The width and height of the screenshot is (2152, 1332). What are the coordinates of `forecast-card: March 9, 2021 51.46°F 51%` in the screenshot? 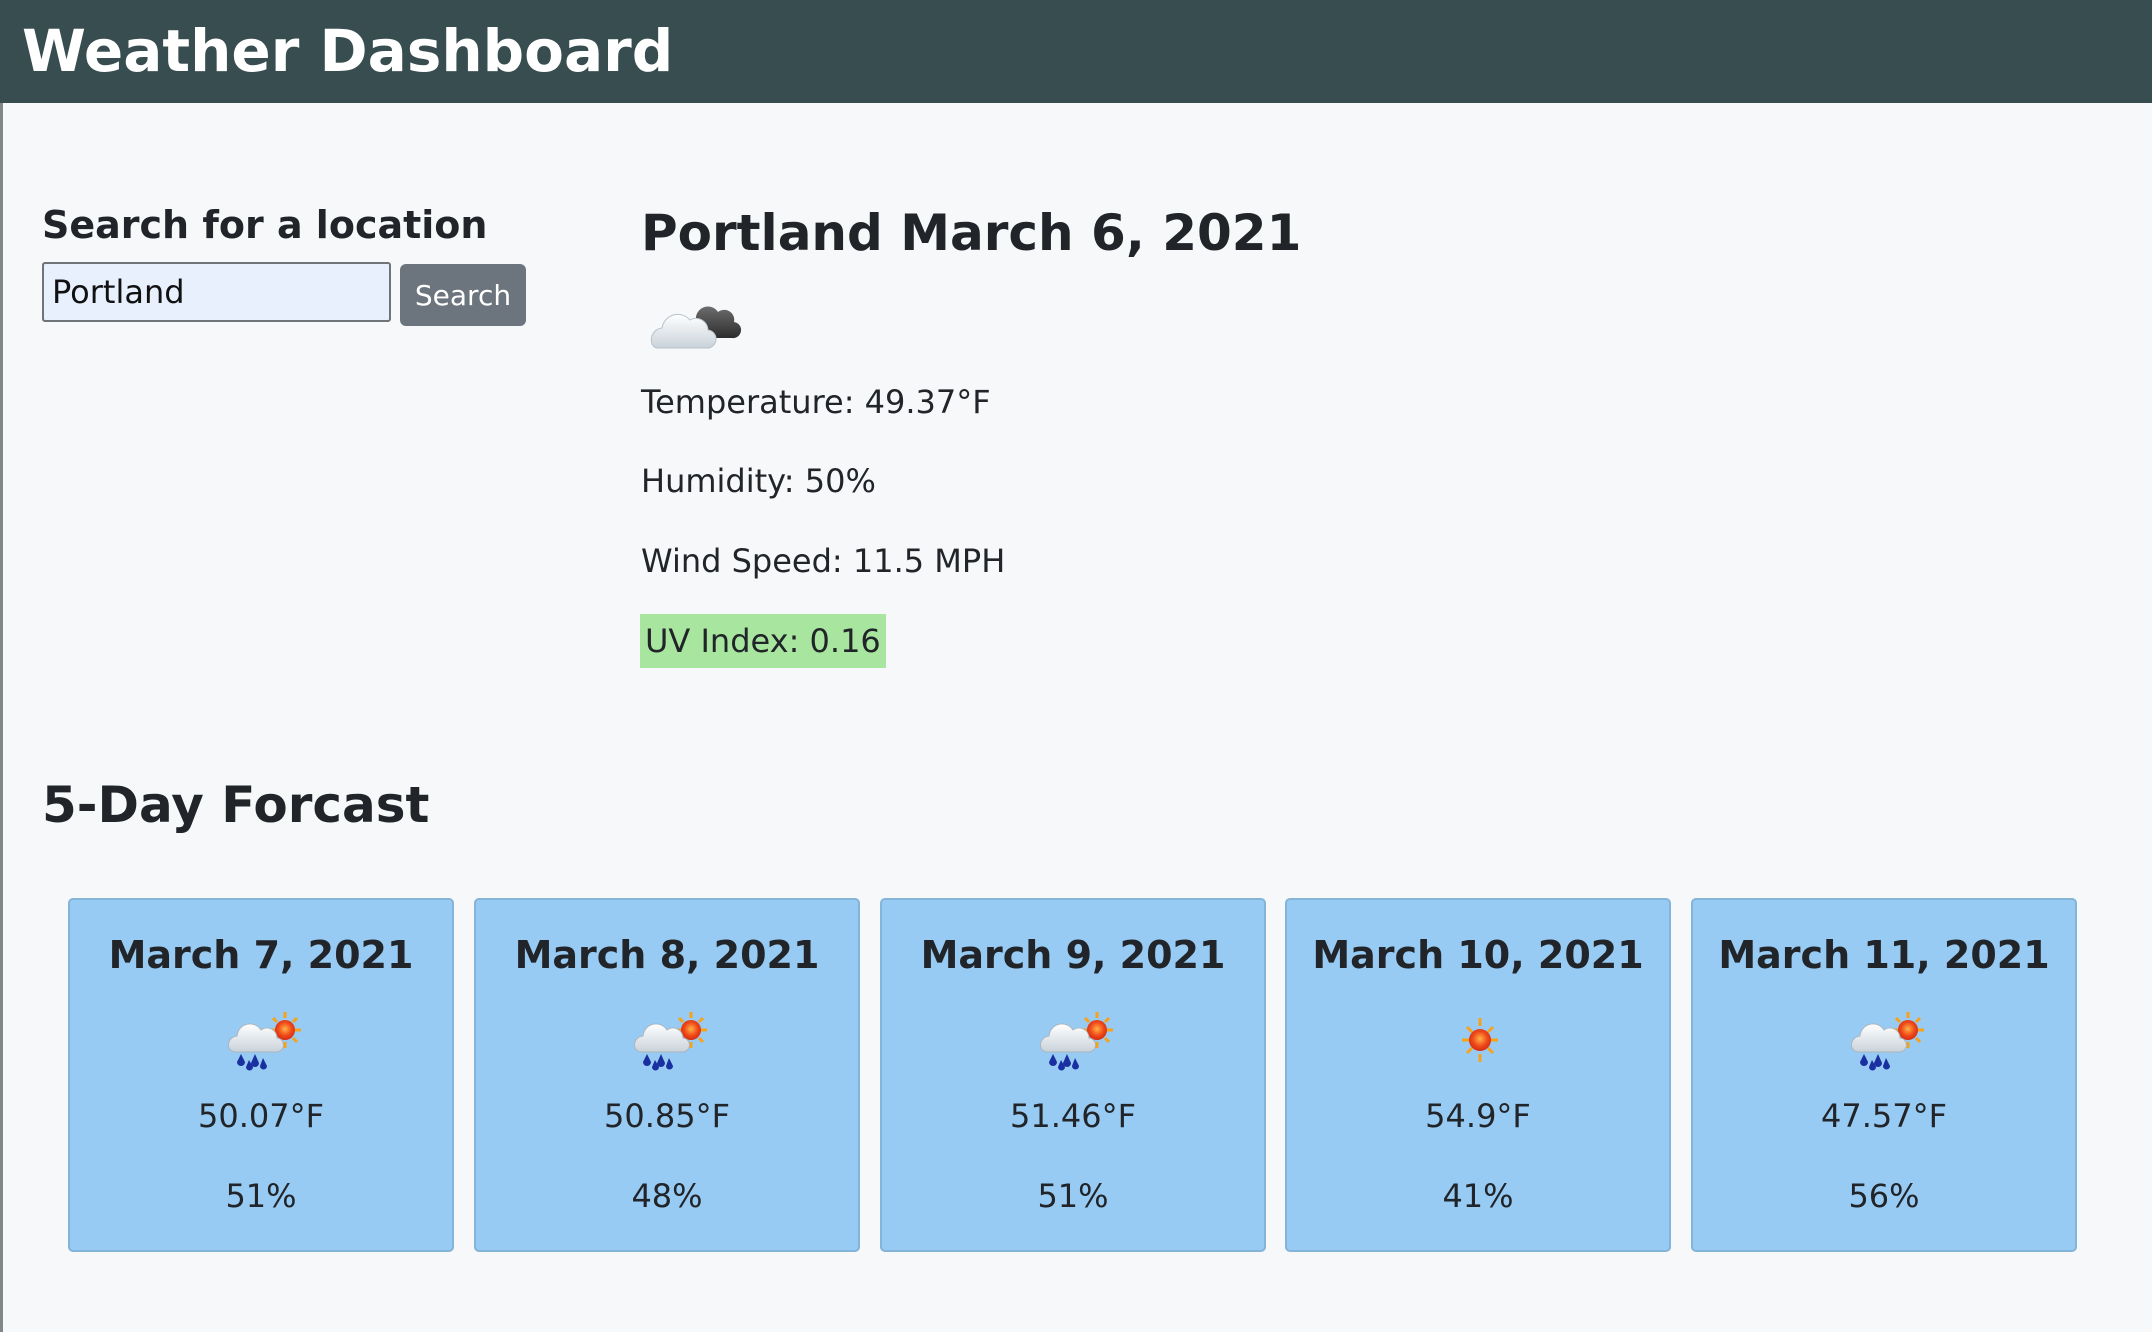 It's located at (1073, 1075).